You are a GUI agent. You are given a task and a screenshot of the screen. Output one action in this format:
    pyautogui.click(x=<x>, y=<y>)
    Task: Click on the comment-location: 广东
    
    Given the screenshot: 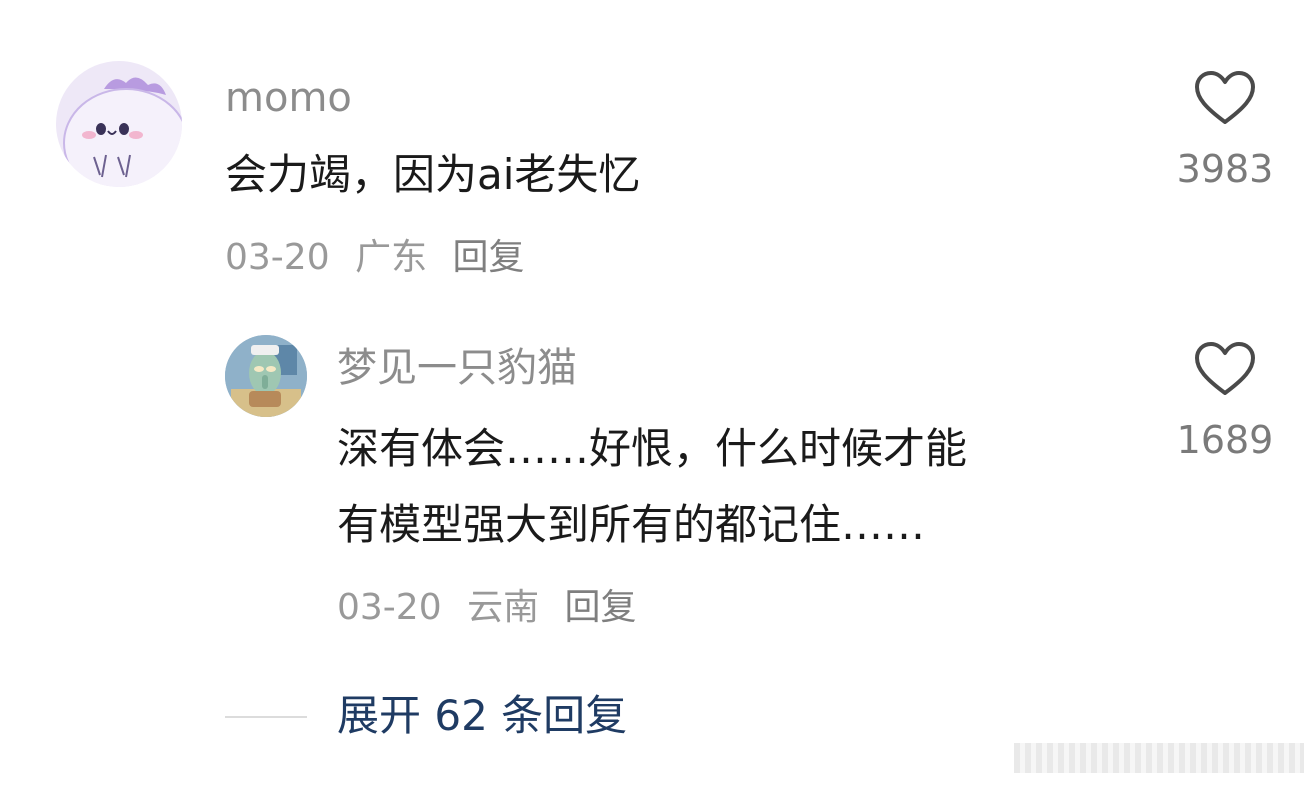 What is the action you would take?
    pyautogui.click(x=391, y=257)
    